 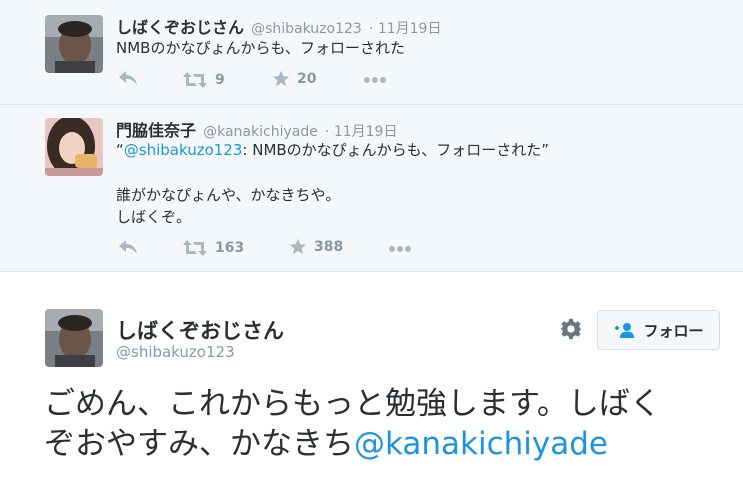 What do you see at coordinates (396, 150) in the screenshot?
I see `quote-rest: : NMBのかなぴょんからも、フォローされた”` at bounding box center [396, 150].